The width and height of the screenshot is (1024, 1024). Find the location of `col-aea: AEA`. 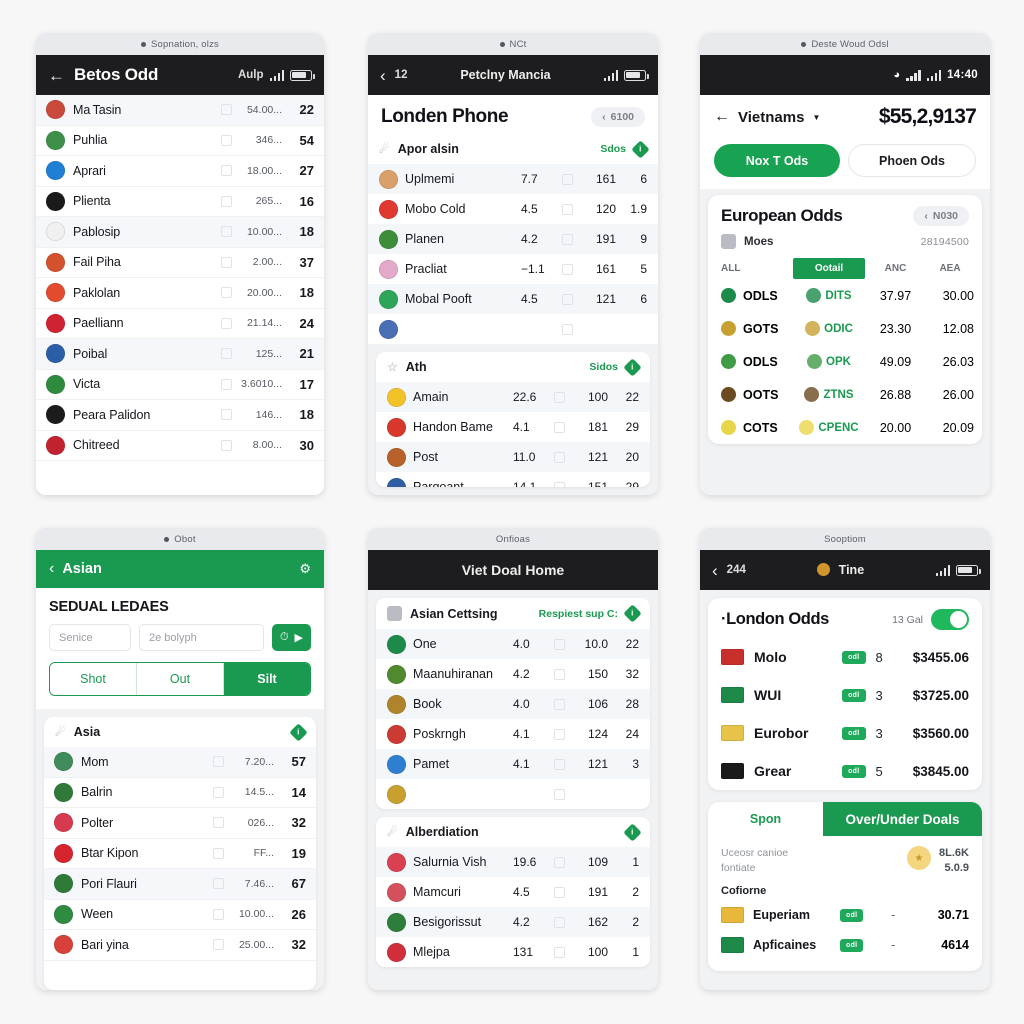

col-aea: AEA is located at coordinates (950, 268).